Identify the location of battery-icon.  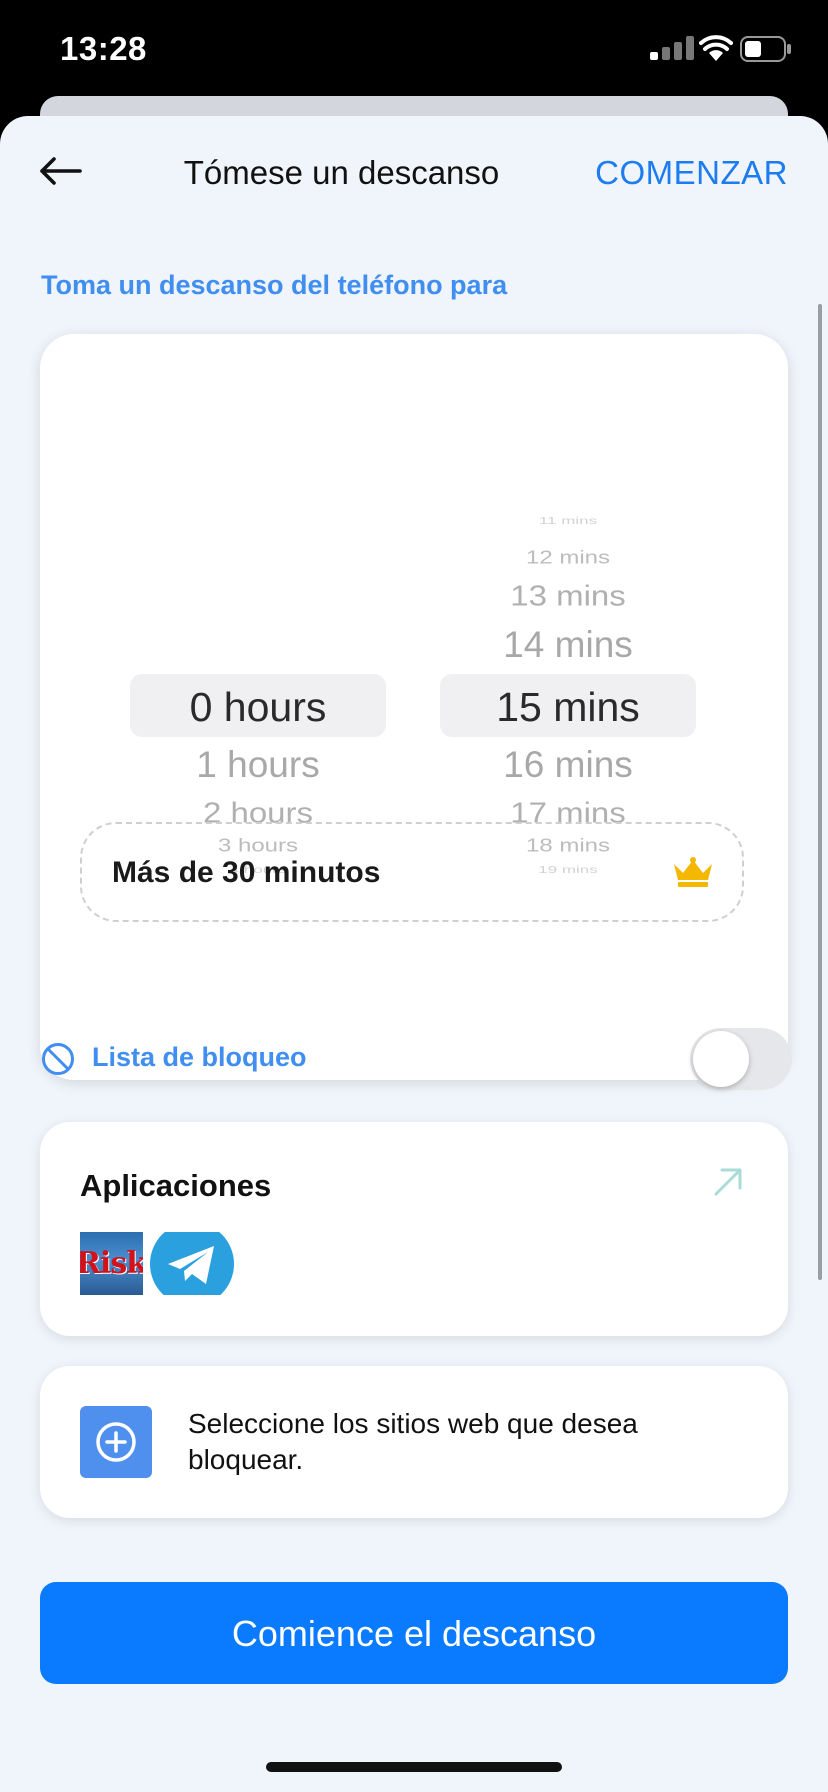
(765, 49).